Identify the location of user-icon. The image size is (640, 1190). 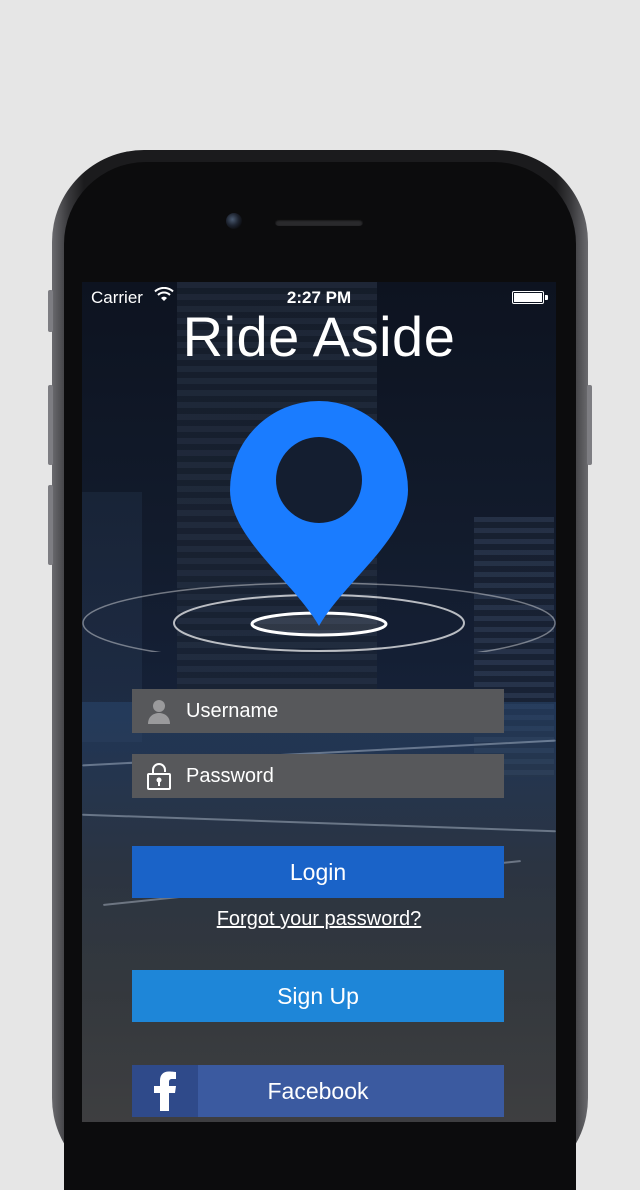
(159, 711).